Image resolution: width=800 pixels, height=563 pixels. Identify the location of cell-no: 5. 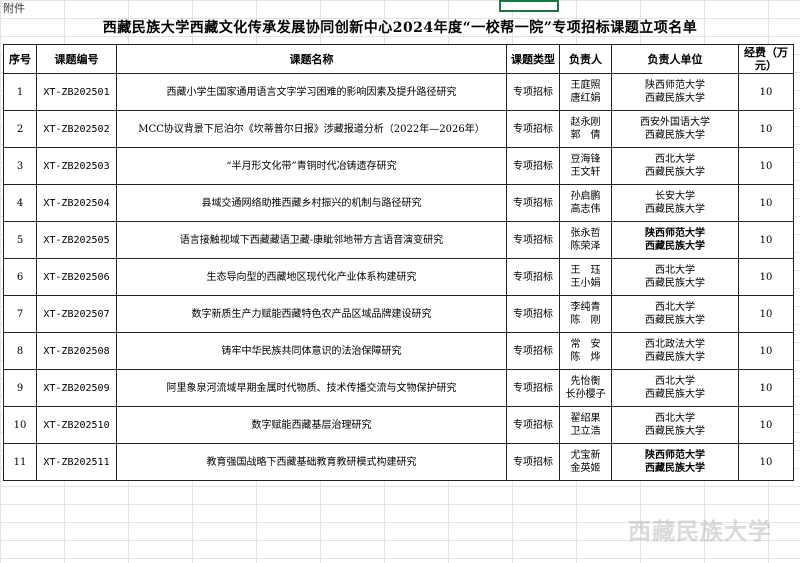
(20, 240).